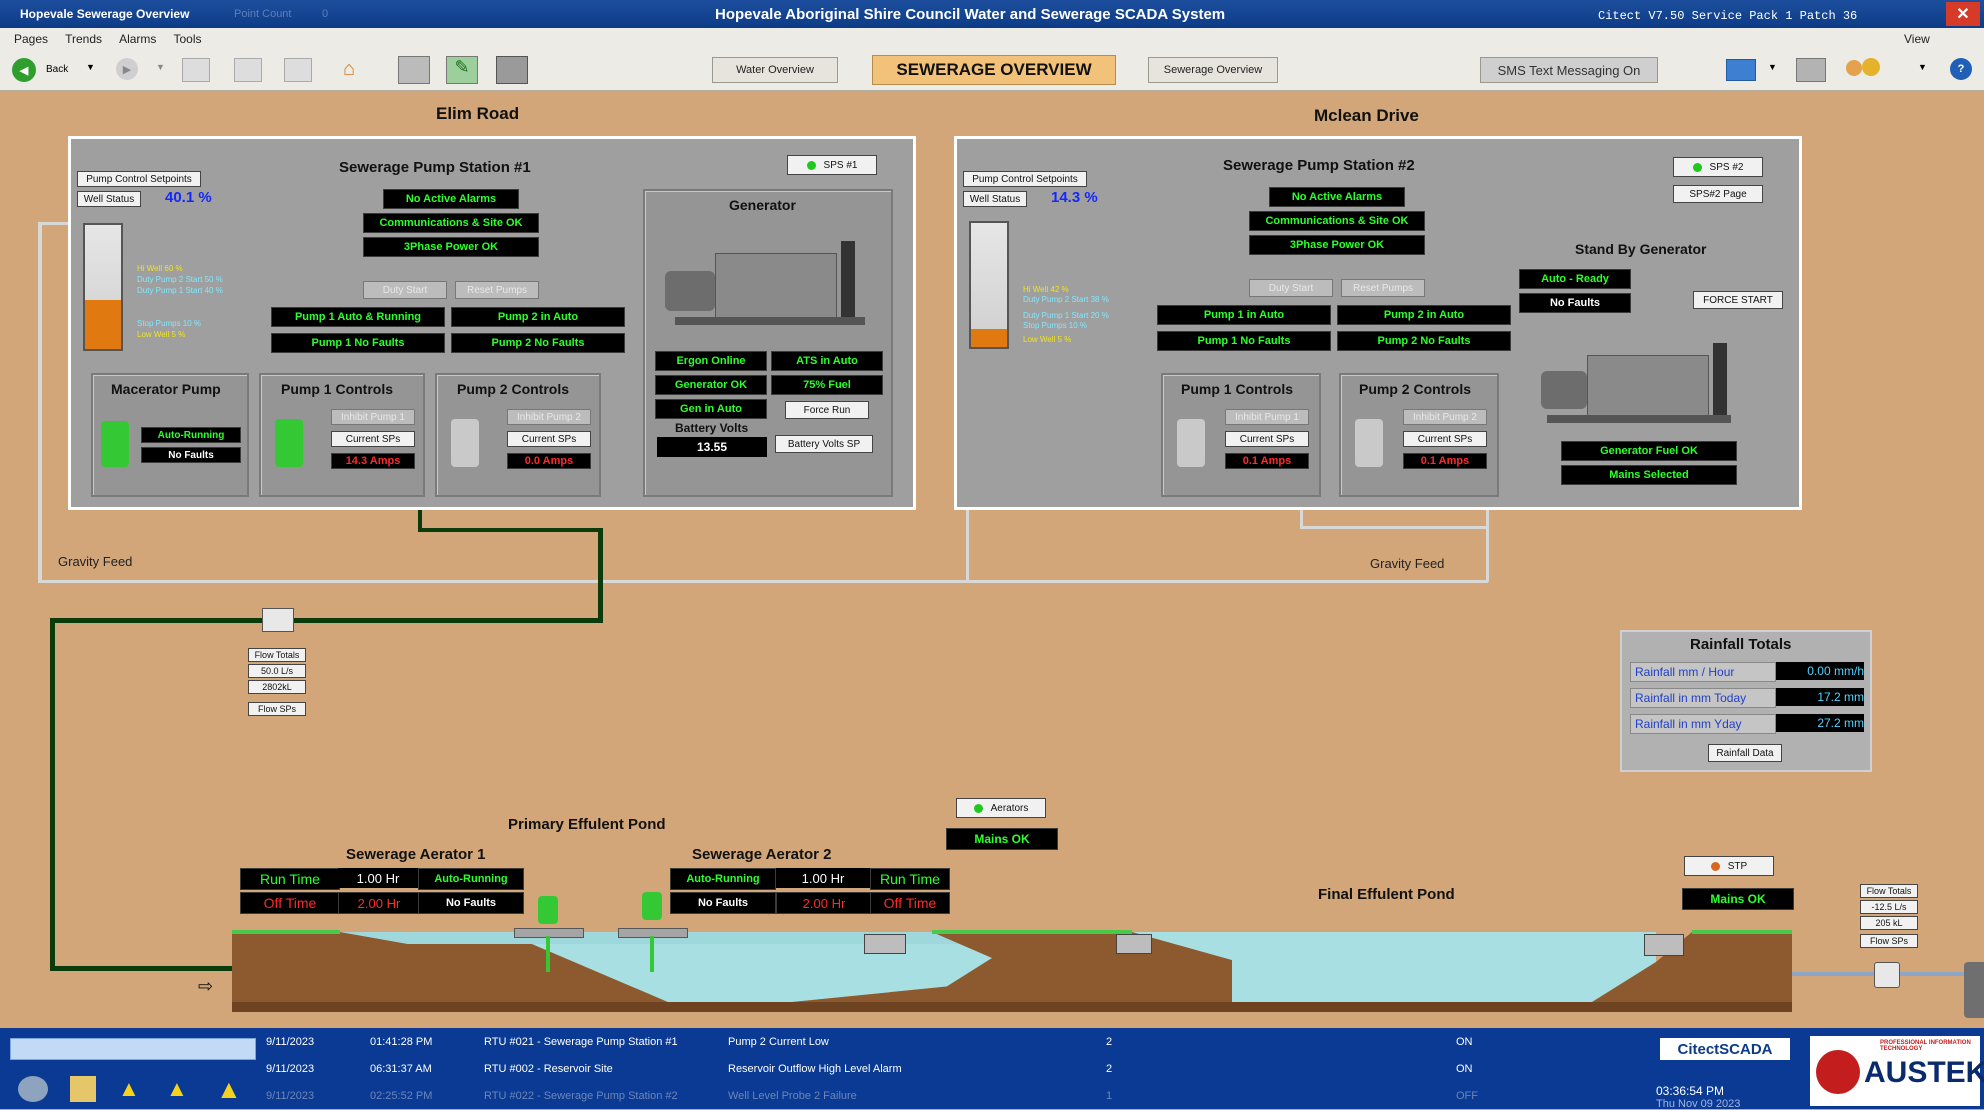 This screenshot has height=1110, width=1984. Describe the element at coordinates (1738, 300) in the screenshot. I see `standby-force-start-button: FORCE START` at that location.